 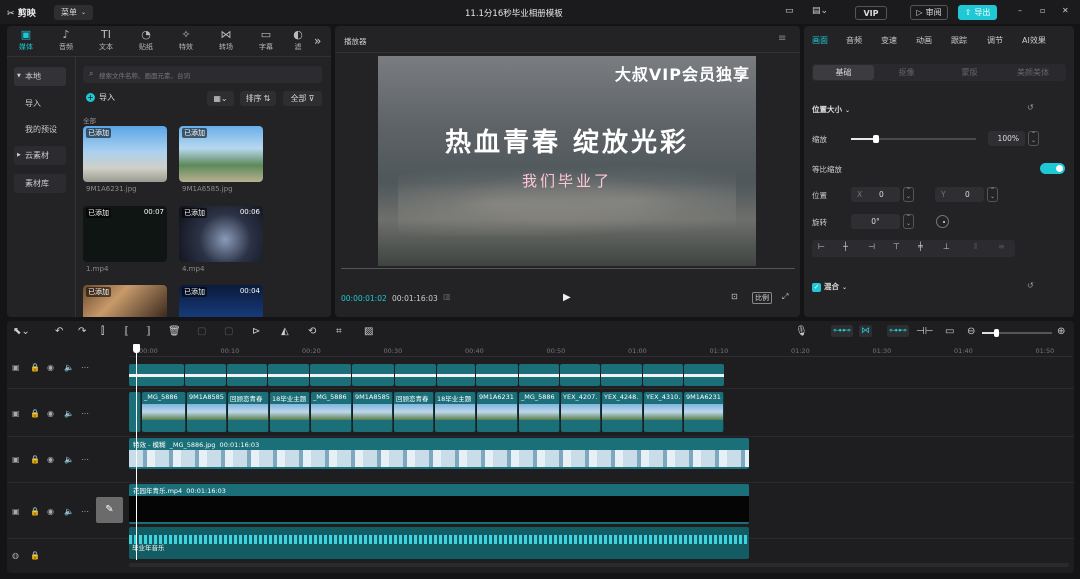 I want to click on right-tab-ai: AI效果, so click(x=1034, y=40).